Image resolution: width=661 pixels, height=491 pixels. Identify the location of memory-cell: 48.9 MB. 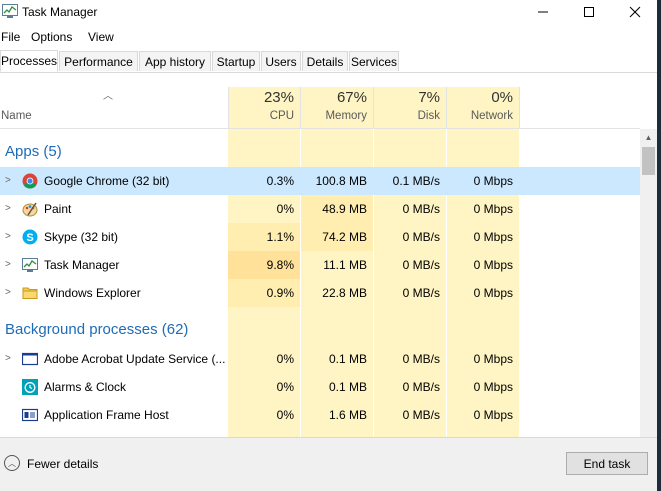
(344, 209).